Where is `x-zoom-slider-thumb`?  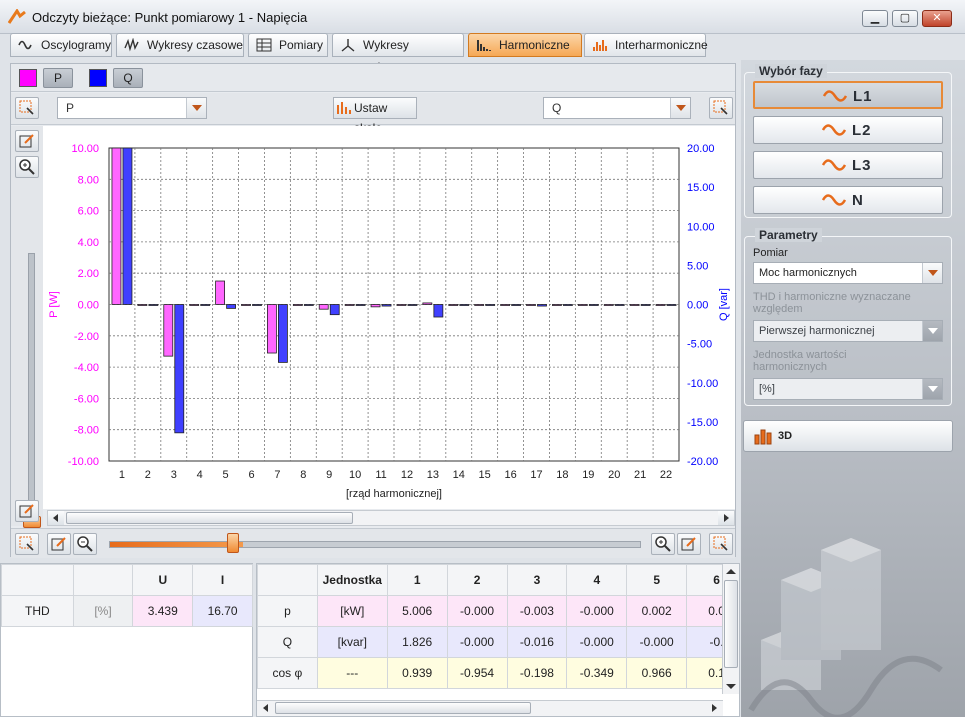
x-zoom-slider-thumb is located at coordinates (233, 543).